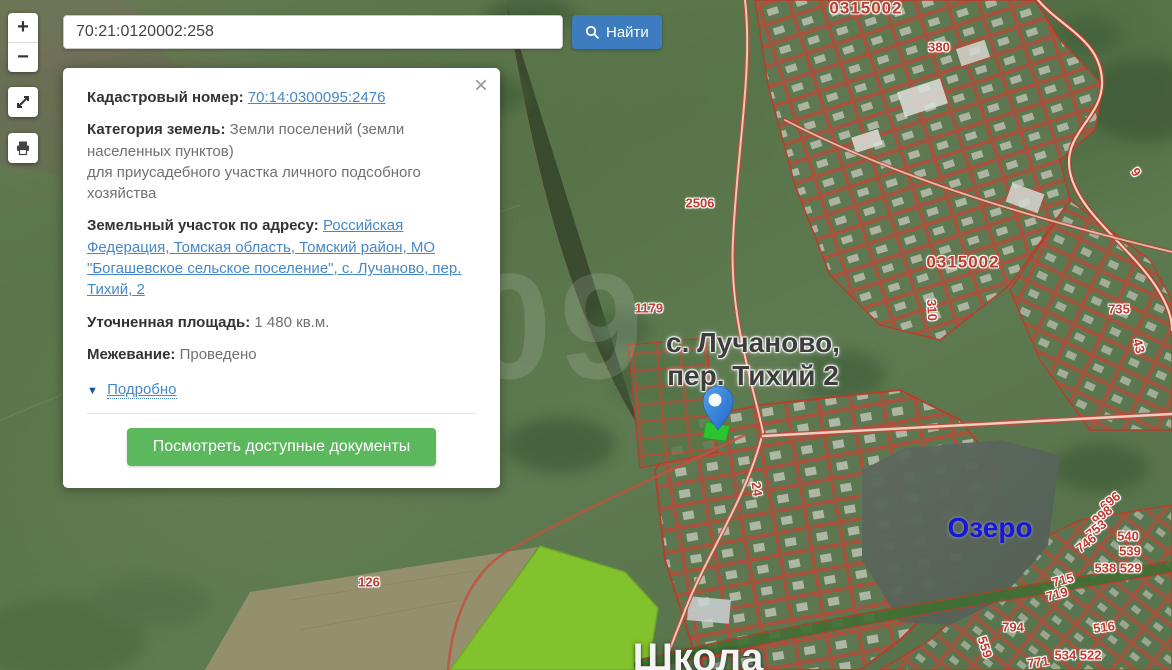 This screenshot has width=1172, height=670. I want to click on parcel-label: 735, so click(1119, 309).